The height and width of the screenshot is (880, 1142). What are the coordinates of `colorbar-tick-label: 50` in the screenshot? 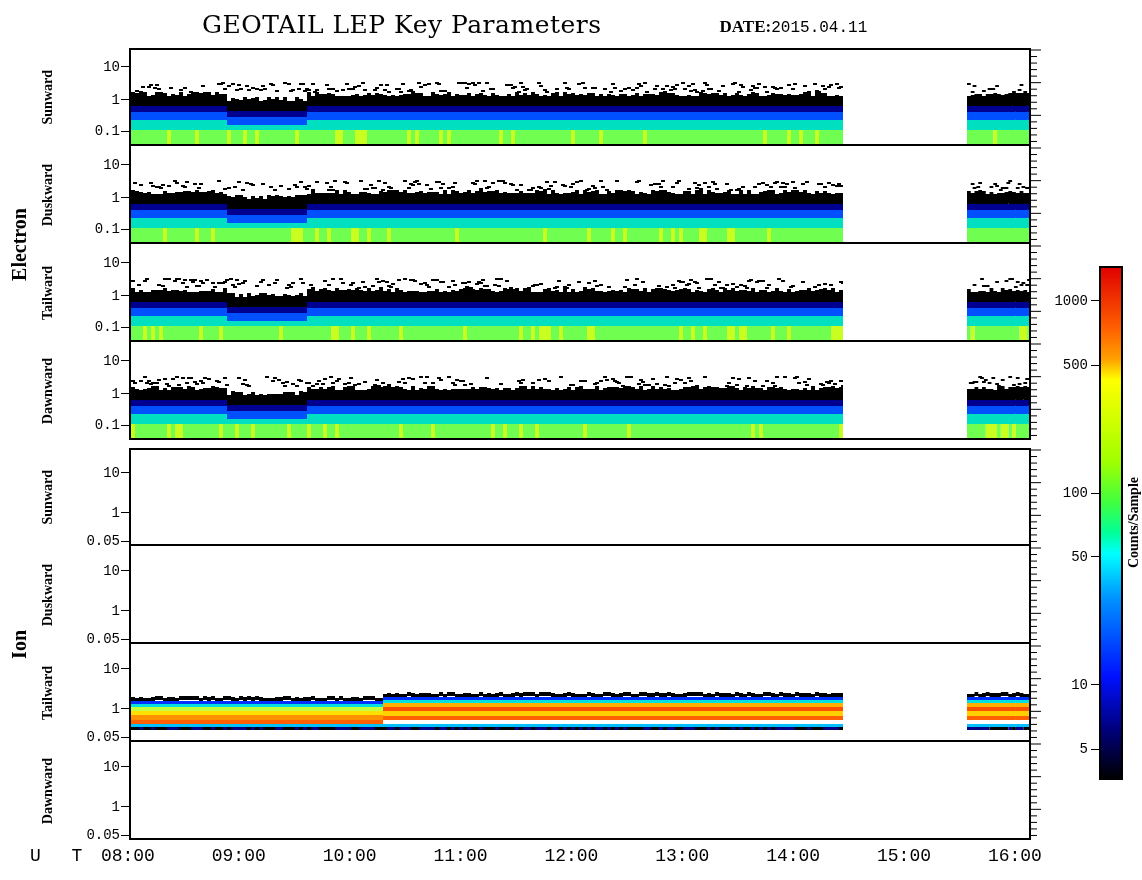 It's located at (1079, 556).